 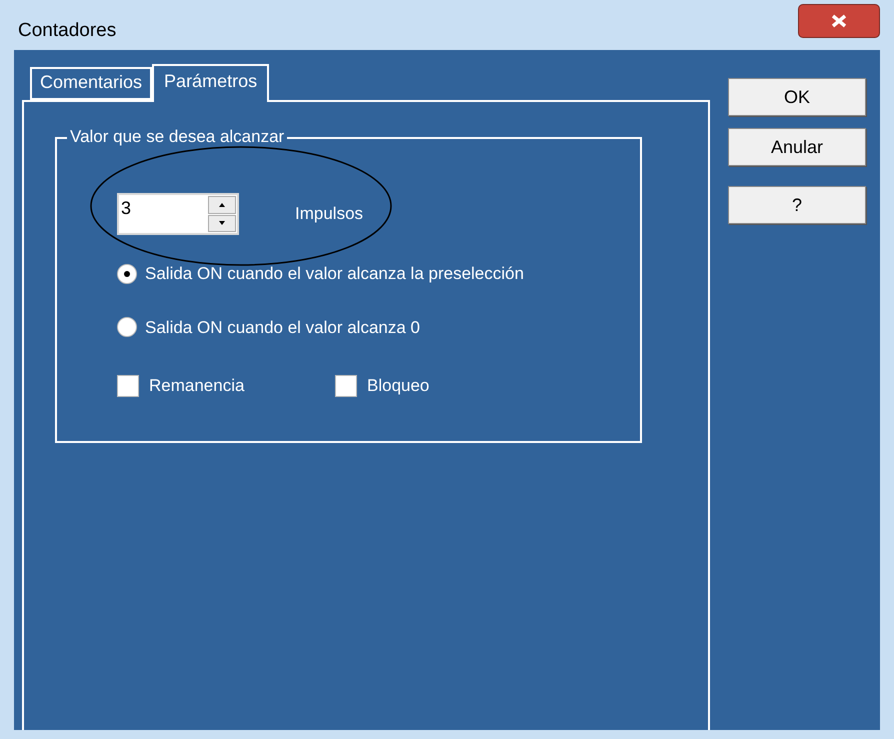 What do you see at coordinates (797, 205) in the screenshot?
I see `dialog-button: ?` at bounding box center [797, 205].